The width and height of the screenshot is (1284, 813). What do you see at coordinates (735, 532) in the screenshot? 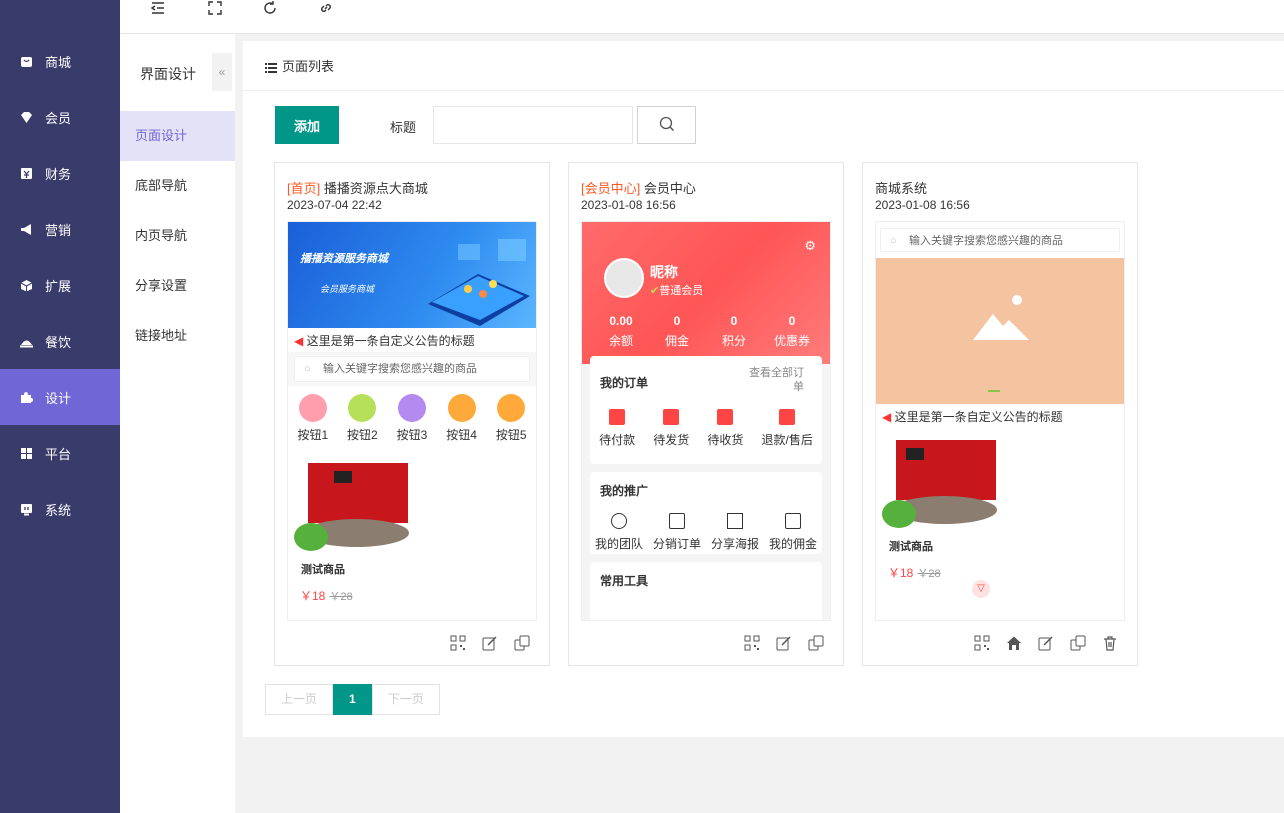
I see `promo-poster: 分享海报` at bounding box center [735, 532].